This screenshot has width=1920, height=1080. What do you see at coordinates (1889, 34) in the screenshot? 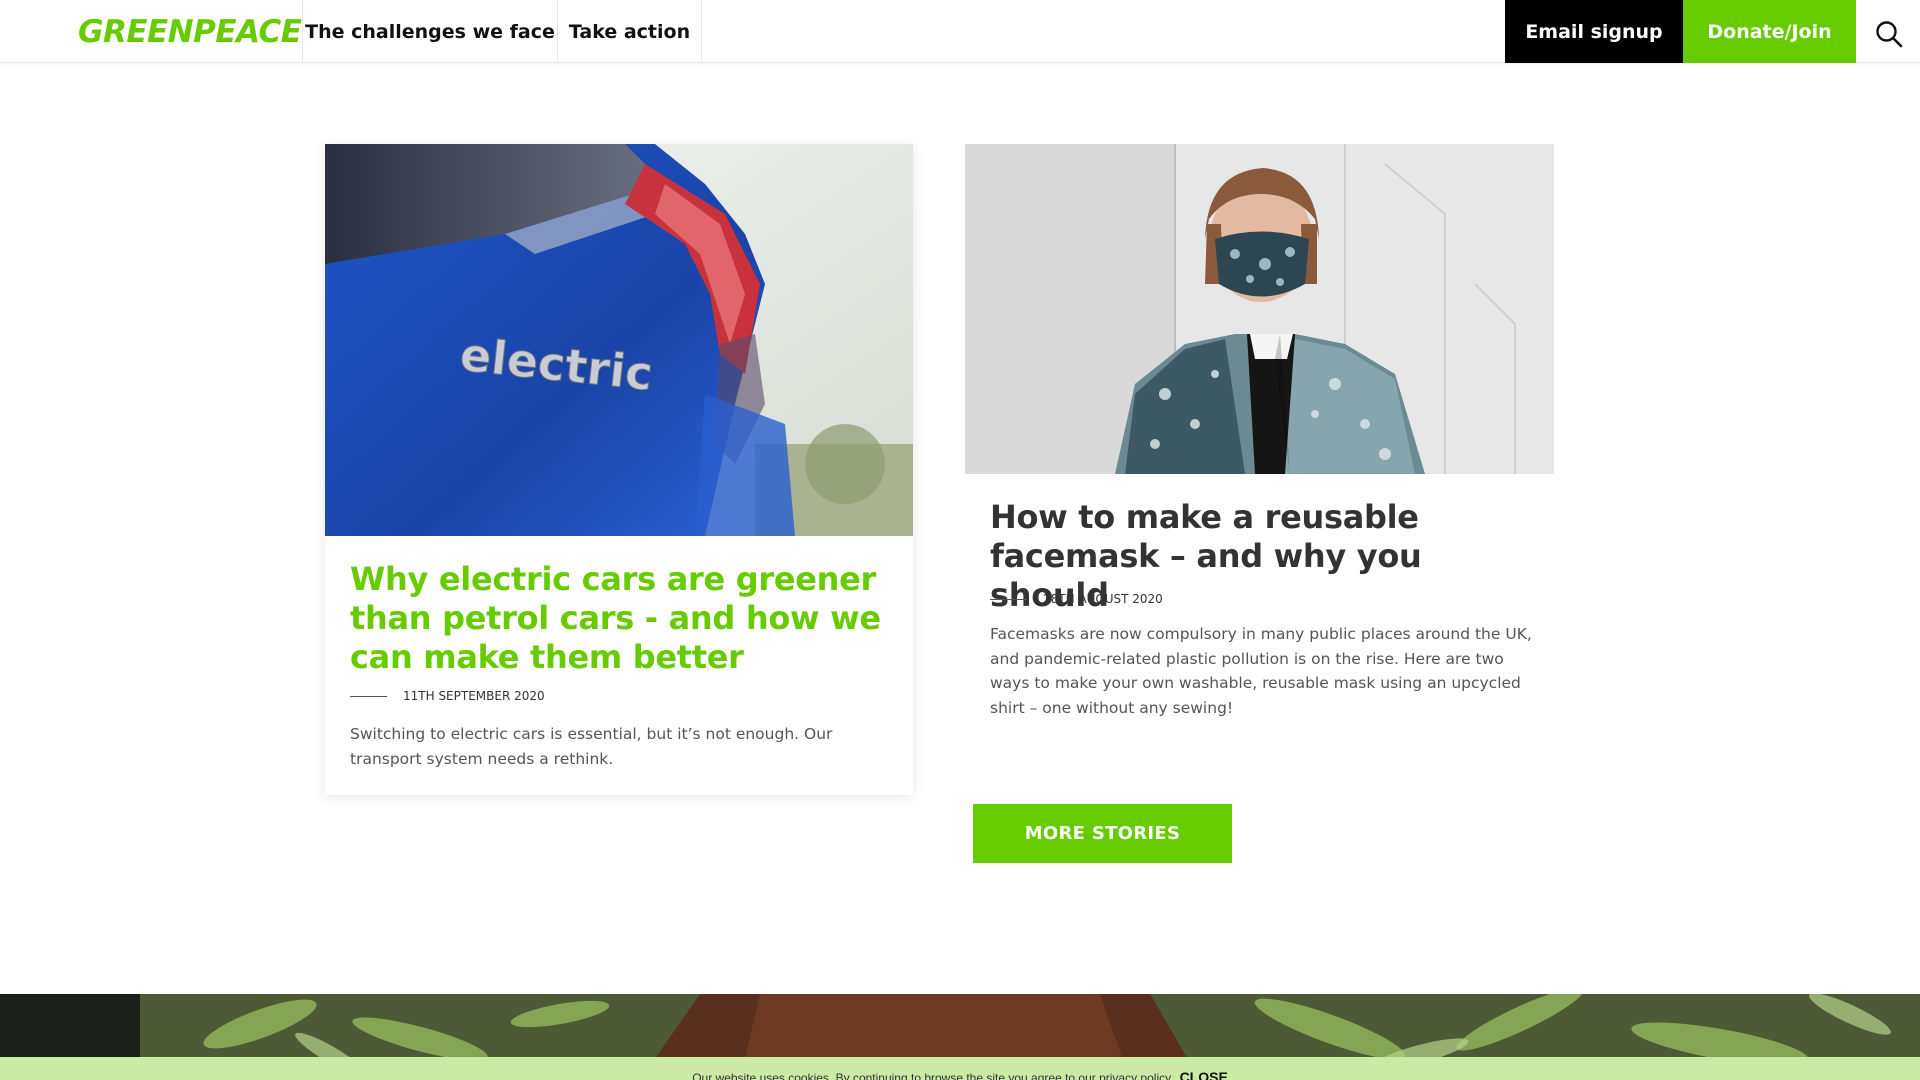
I see `search-icon` at bounding box center [1889, 34].